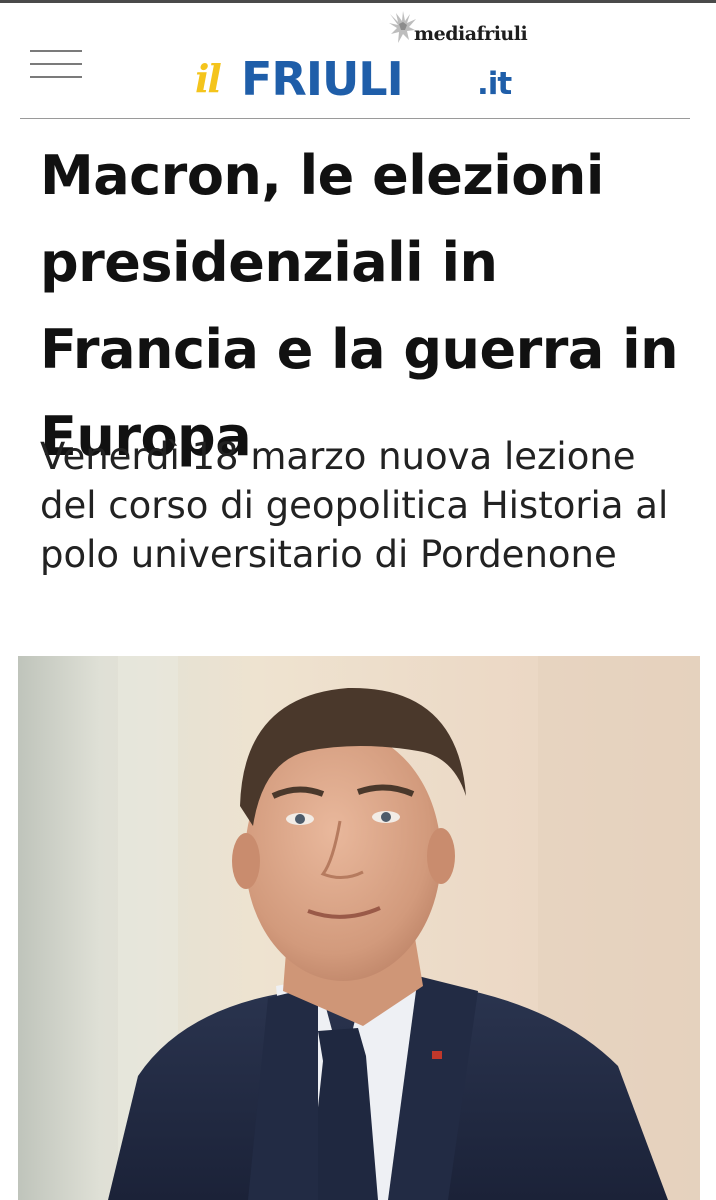 This screenshot has width=716, height=1200. What do you see at coordinates (208, 78) in the screenshot?
I see `logo-prefix: il` at bounding box center [208, 78].